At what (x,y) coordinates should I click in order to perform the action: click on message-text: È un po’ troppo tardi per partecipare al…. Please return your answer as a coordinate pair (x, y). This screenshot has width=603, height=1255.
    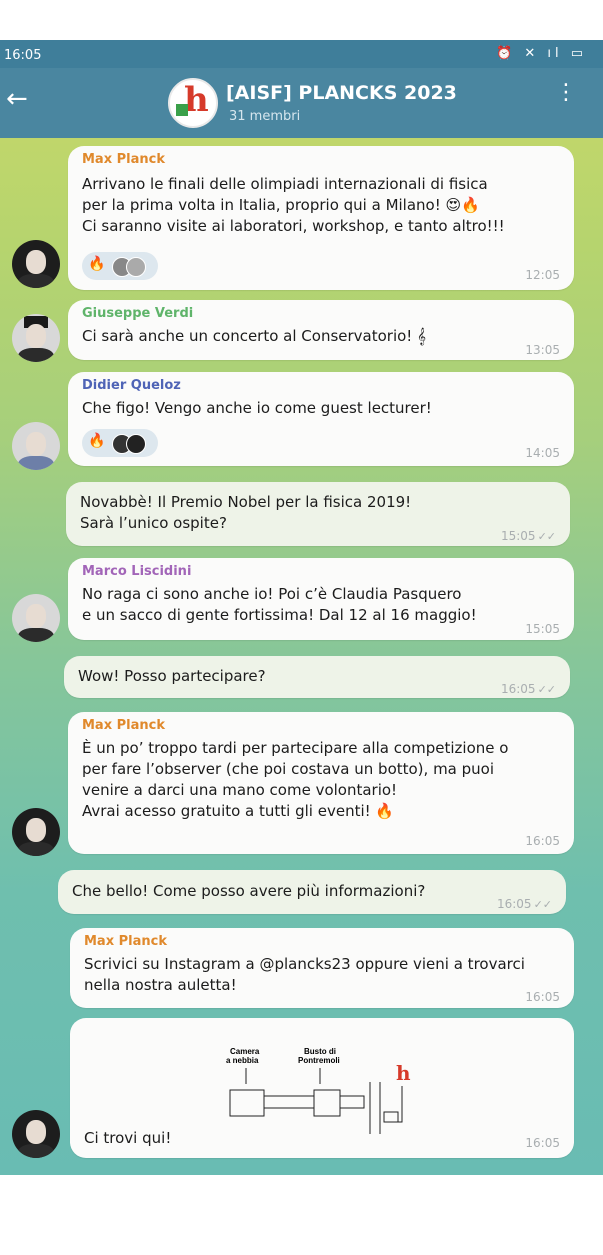
    Looking at the image, I should click on (295, 779).